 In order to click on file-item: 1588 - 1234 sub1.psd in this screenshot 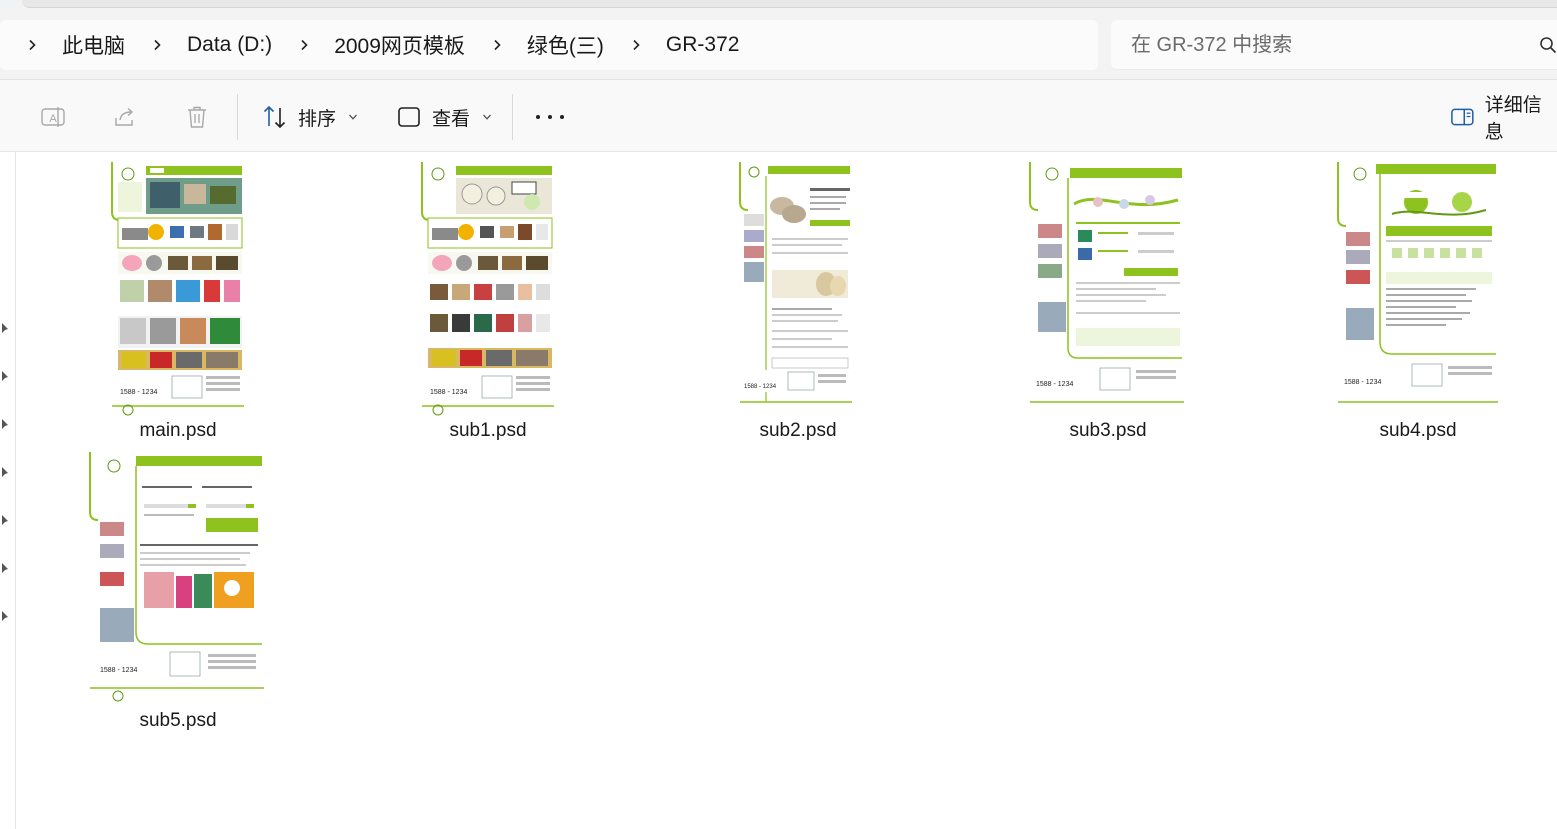, I will do `click(488, 305)`.